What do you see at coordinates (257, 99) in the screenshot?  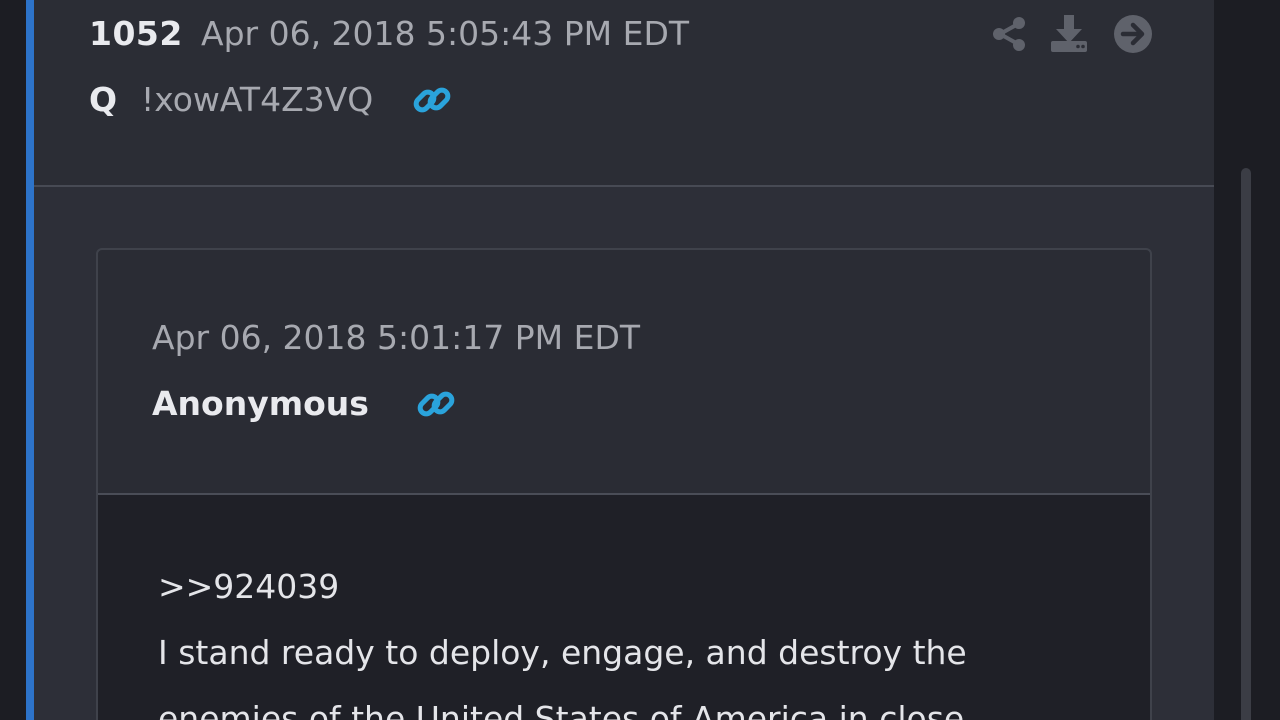 I see `post-tripcode: !xowAT4Z3VQ` at bounding box center [257, 99].